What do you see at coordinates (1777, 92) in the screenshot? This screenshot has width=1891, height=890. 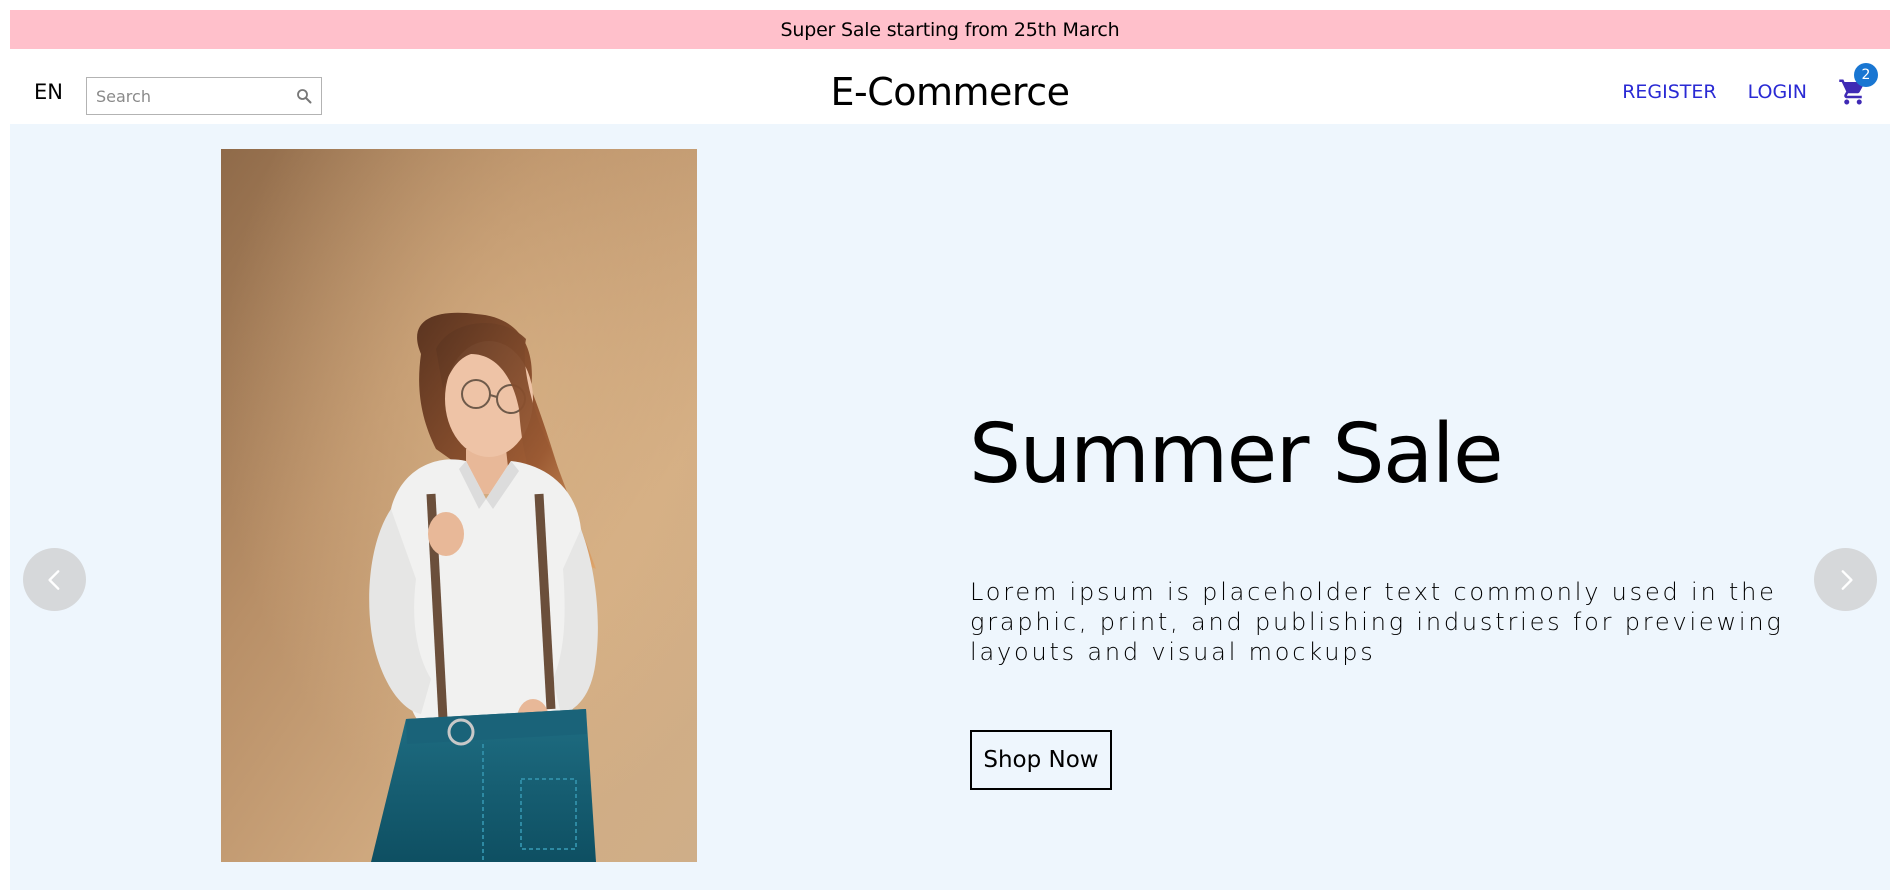 I see `login-link: LOGIN` at bounding box center [1777, 92].